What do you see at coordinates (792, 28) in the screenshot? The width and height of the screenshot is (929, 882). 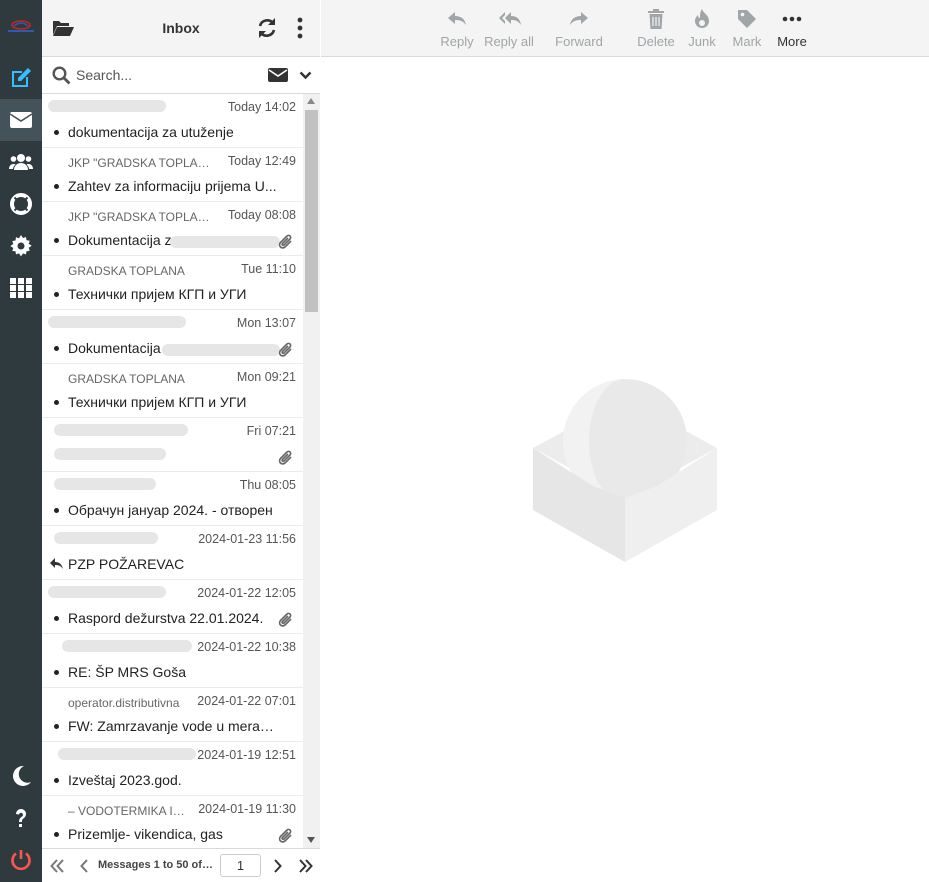 I see `more-button: More` at bounding box center [792, 28].